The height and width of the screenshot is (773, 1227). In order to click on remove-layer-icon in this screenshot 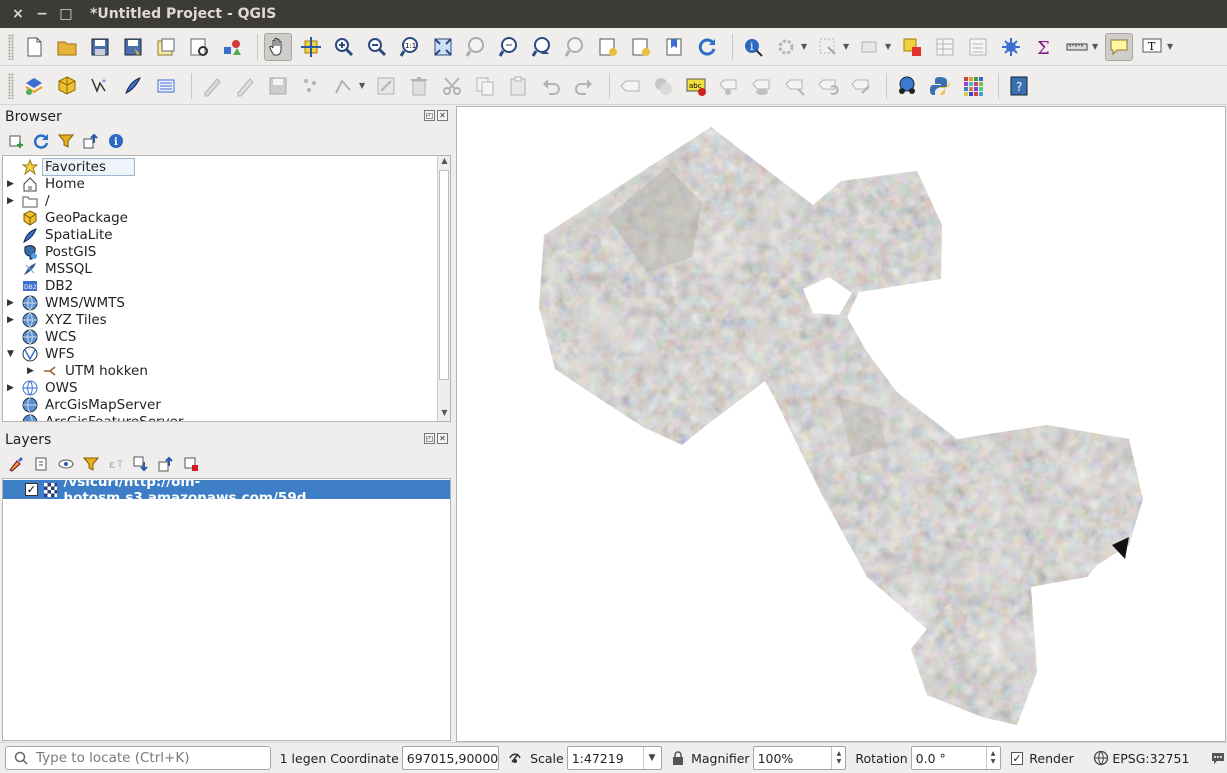, I will do `click(191, 464)`.